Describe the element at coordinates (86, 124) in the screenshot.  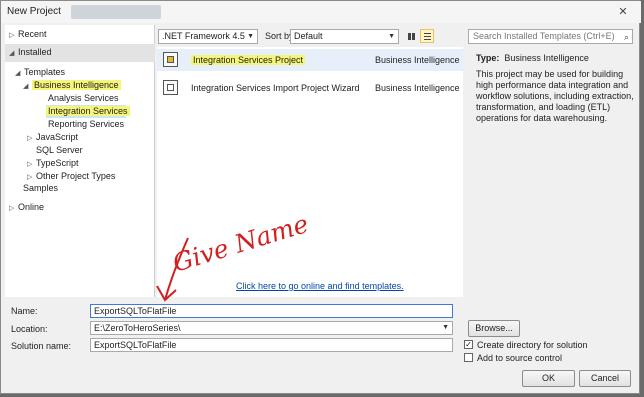
I see `tree-item-reporting-services: Reporting Services` at that location.